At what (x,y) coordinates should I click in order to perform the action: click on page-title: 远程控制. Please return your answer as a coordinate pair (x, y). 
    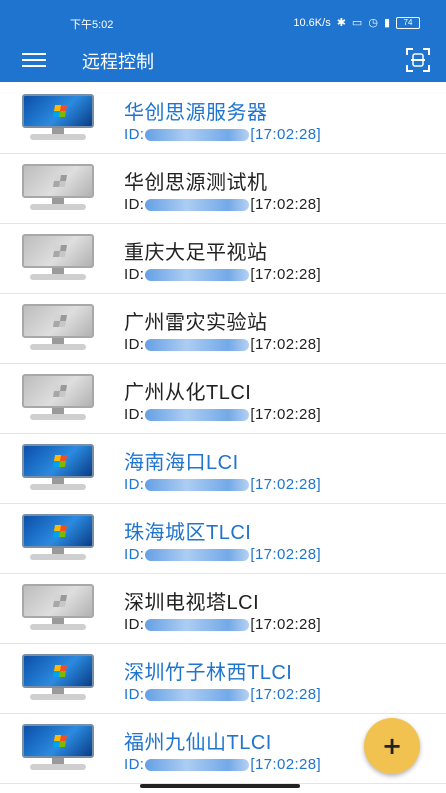
    Looking at the image, I should click on (118, 62).